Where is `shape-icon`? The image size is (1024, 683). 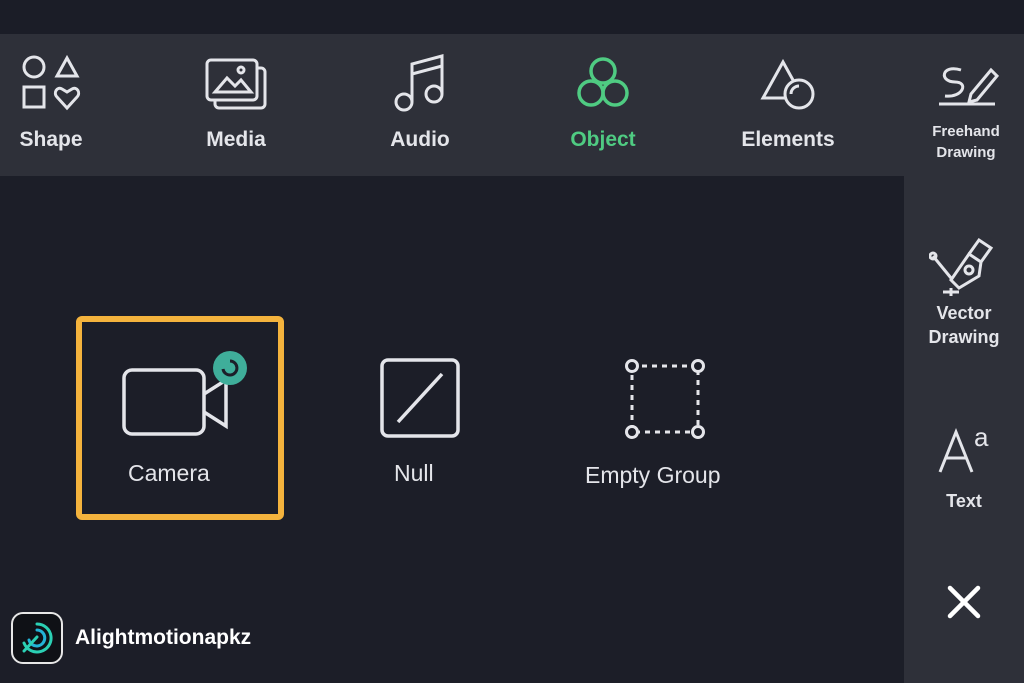
shape-icon is located at coordinates (51, 84).